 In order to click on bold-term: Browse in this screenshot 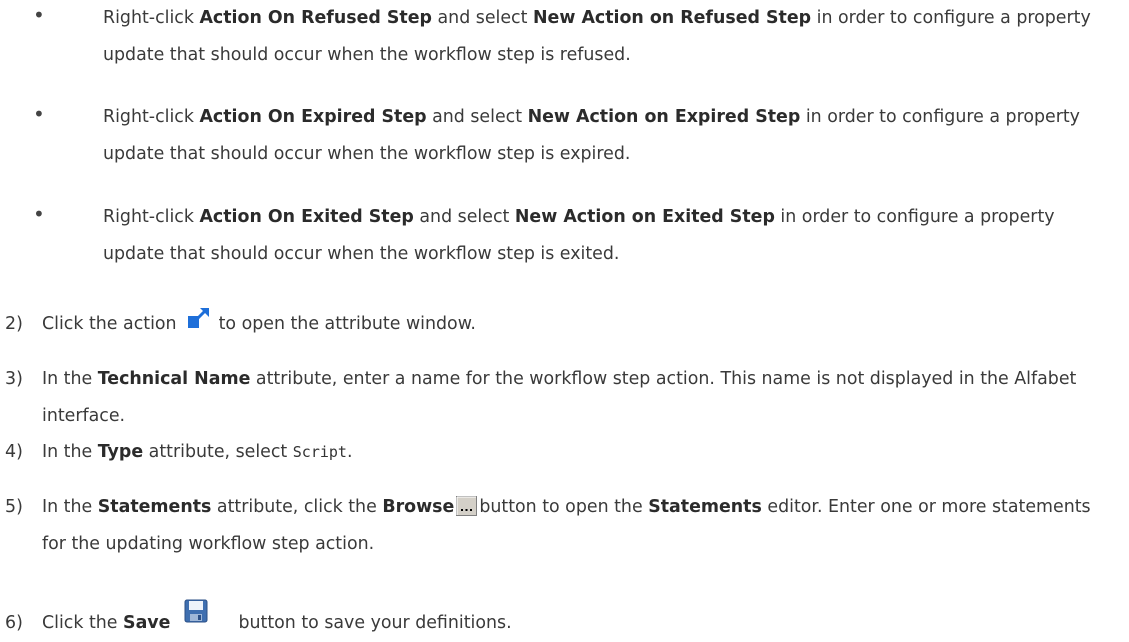, I will do `click(418, 507)`.